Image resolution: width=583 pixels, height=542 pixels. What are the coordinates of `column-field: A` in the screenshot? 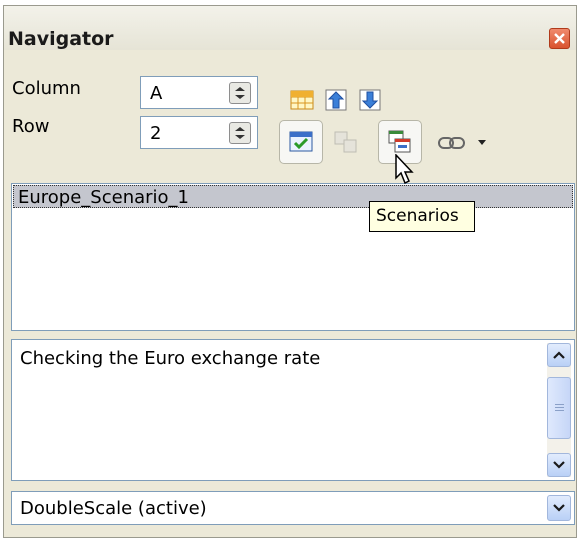 It's located at (199, 92).